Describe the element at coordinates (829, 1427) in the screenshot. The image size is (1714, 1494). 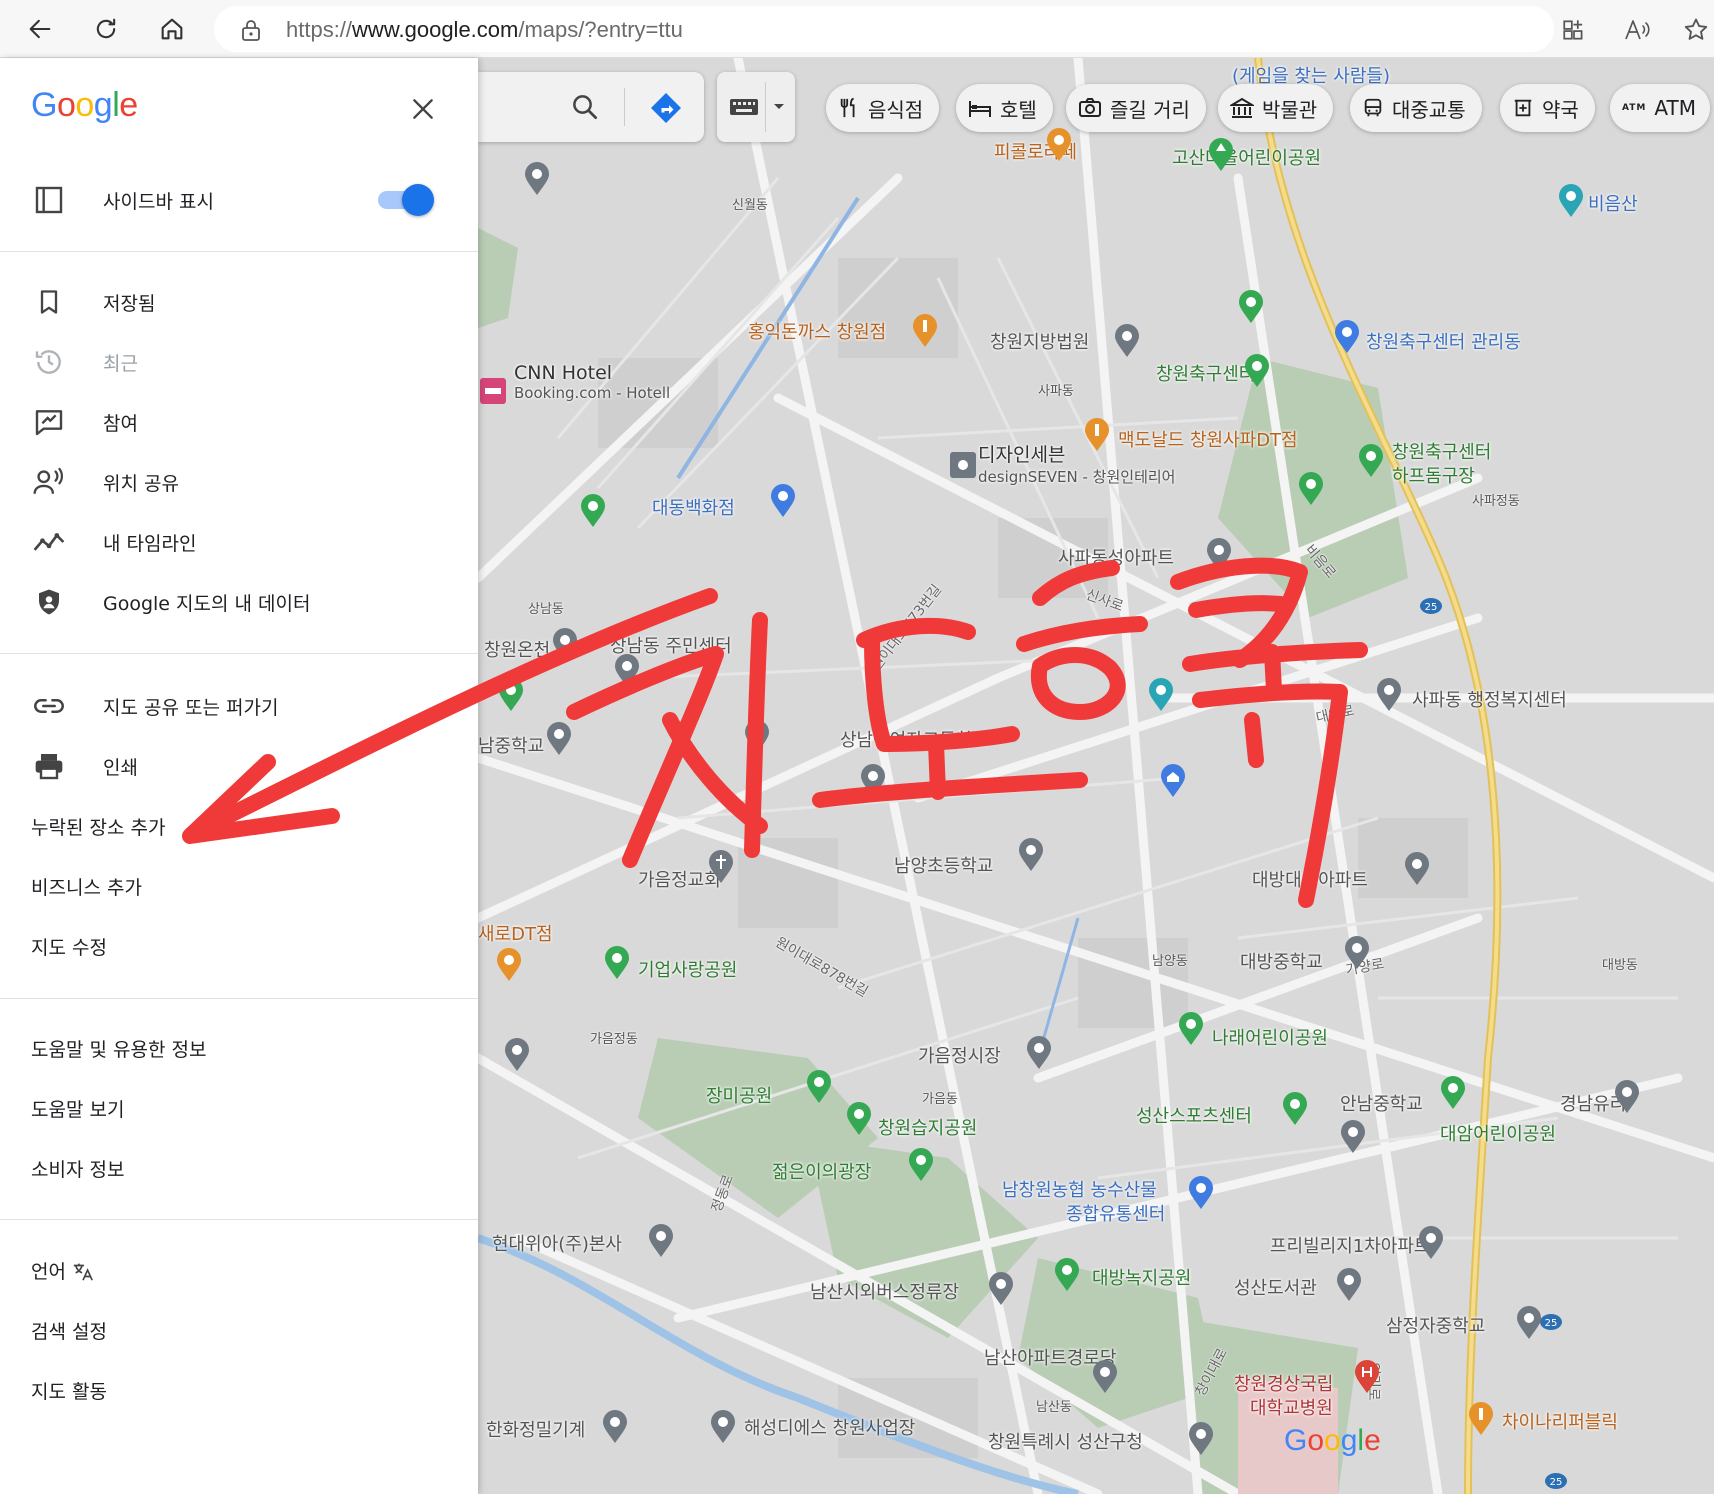
I see `poi-haesung: 해성디에스 창원사업장` at that location.